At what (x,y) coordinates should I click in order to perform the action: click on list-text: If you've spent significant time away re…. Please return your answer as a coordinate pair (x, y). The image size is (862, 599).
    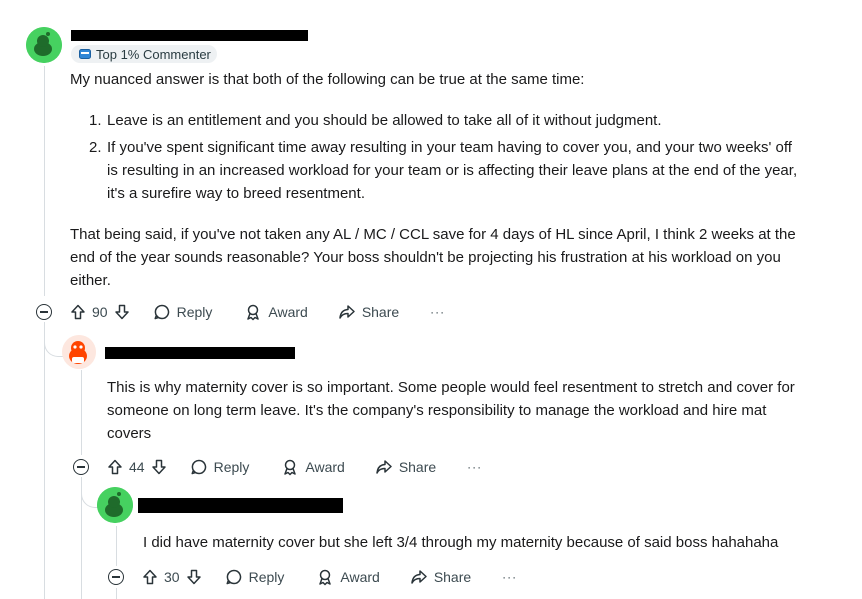
    Looking at the image, I should click on (449, 147).